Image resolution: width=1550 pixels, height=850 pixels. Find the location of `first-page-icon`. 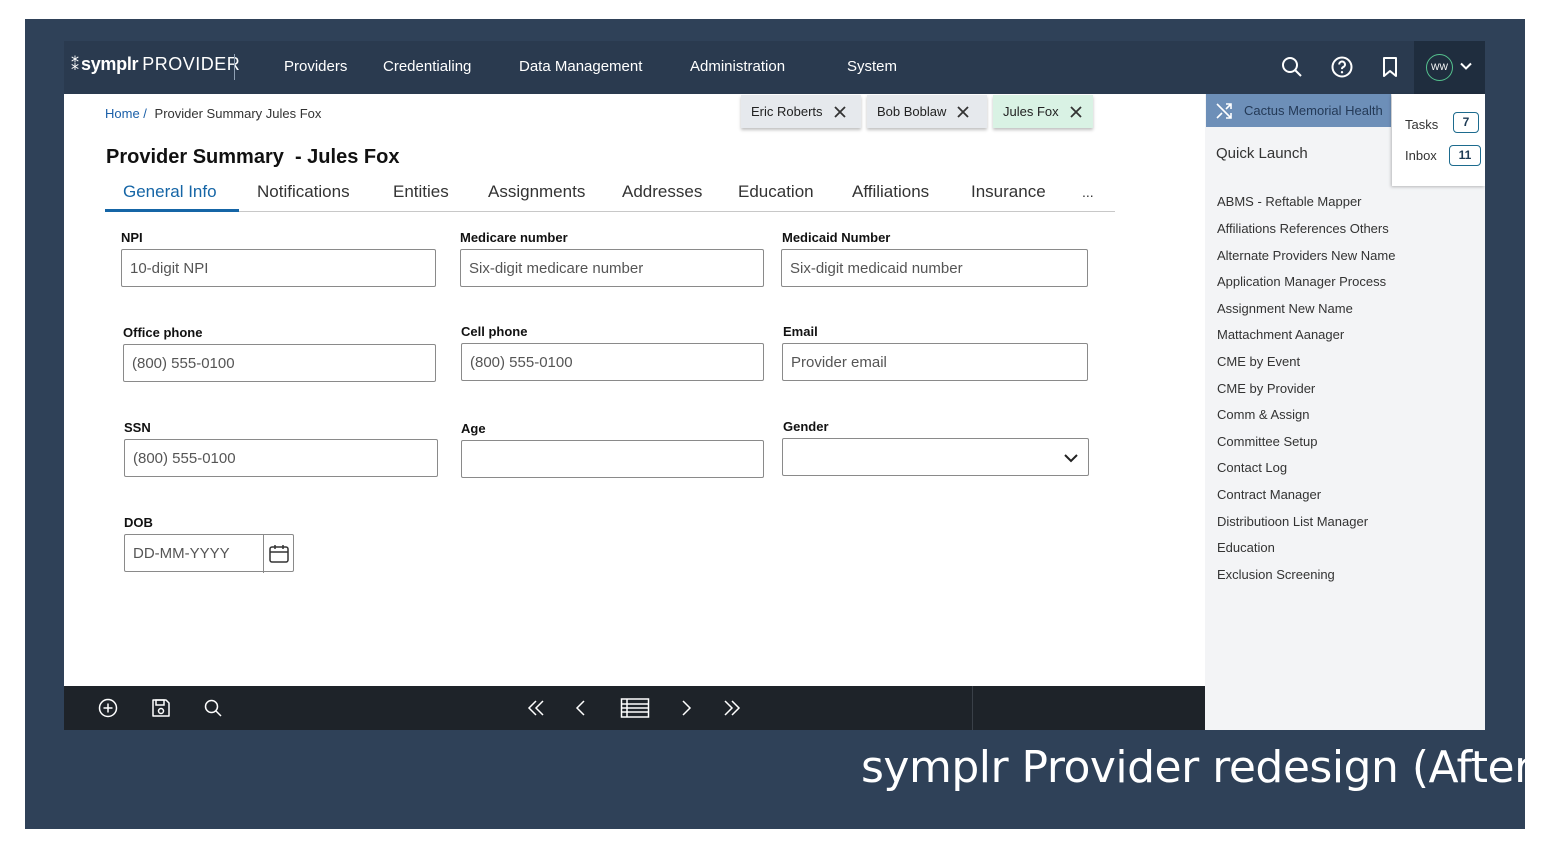

first-page-icon is located at coordinates (536, 708).